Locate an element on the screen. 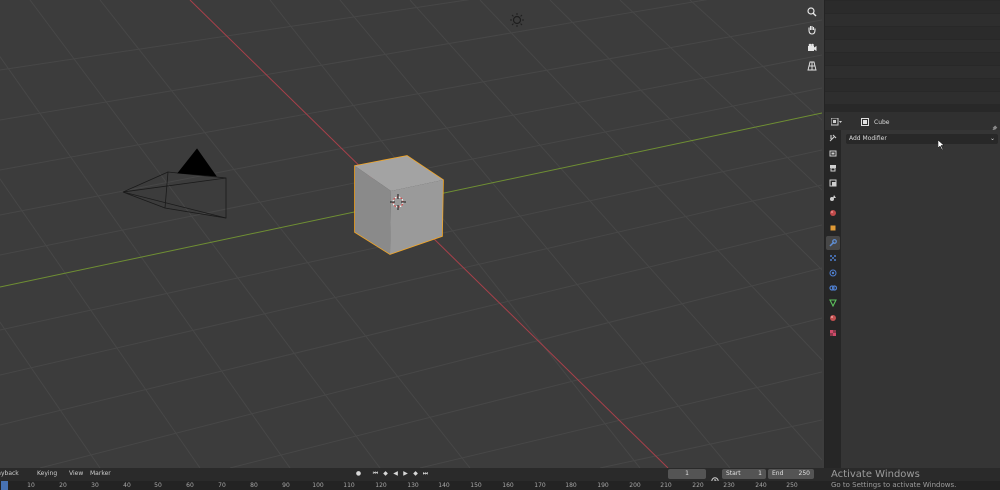 The width and height of the screenshot is (1000, 490). current-frame-value: 1 is located at coordinates (687, 473).